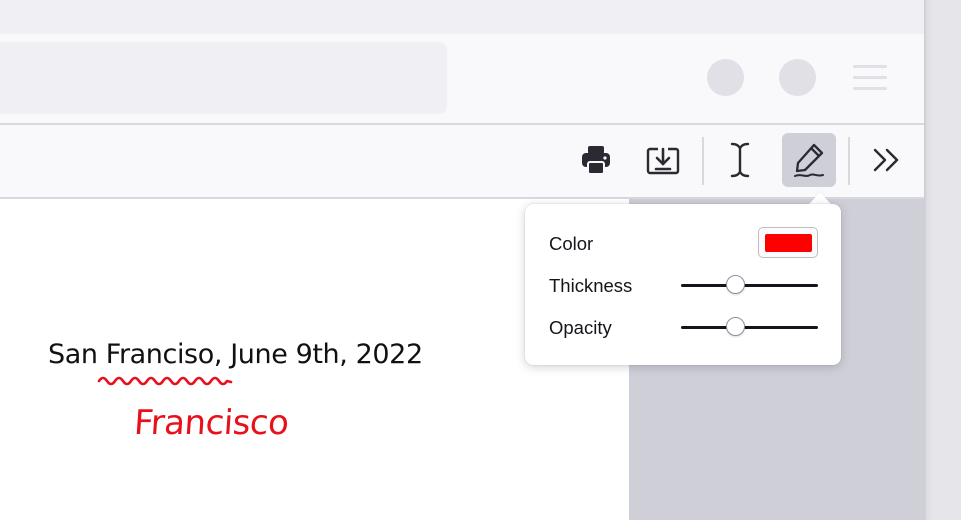 This screenshot has height=520, width=961. I want to click on handwritten-annotation: Francisco, so click(212, 423).